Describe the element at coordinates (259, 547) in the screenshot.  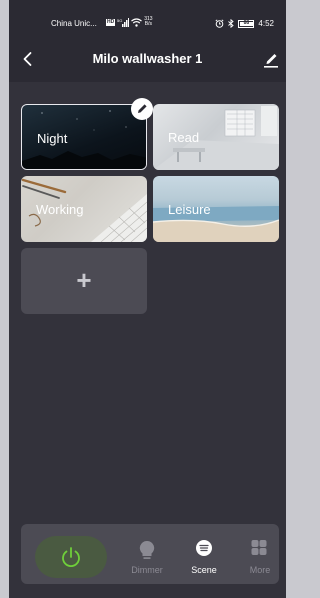
I see `grid-icon` at that location.